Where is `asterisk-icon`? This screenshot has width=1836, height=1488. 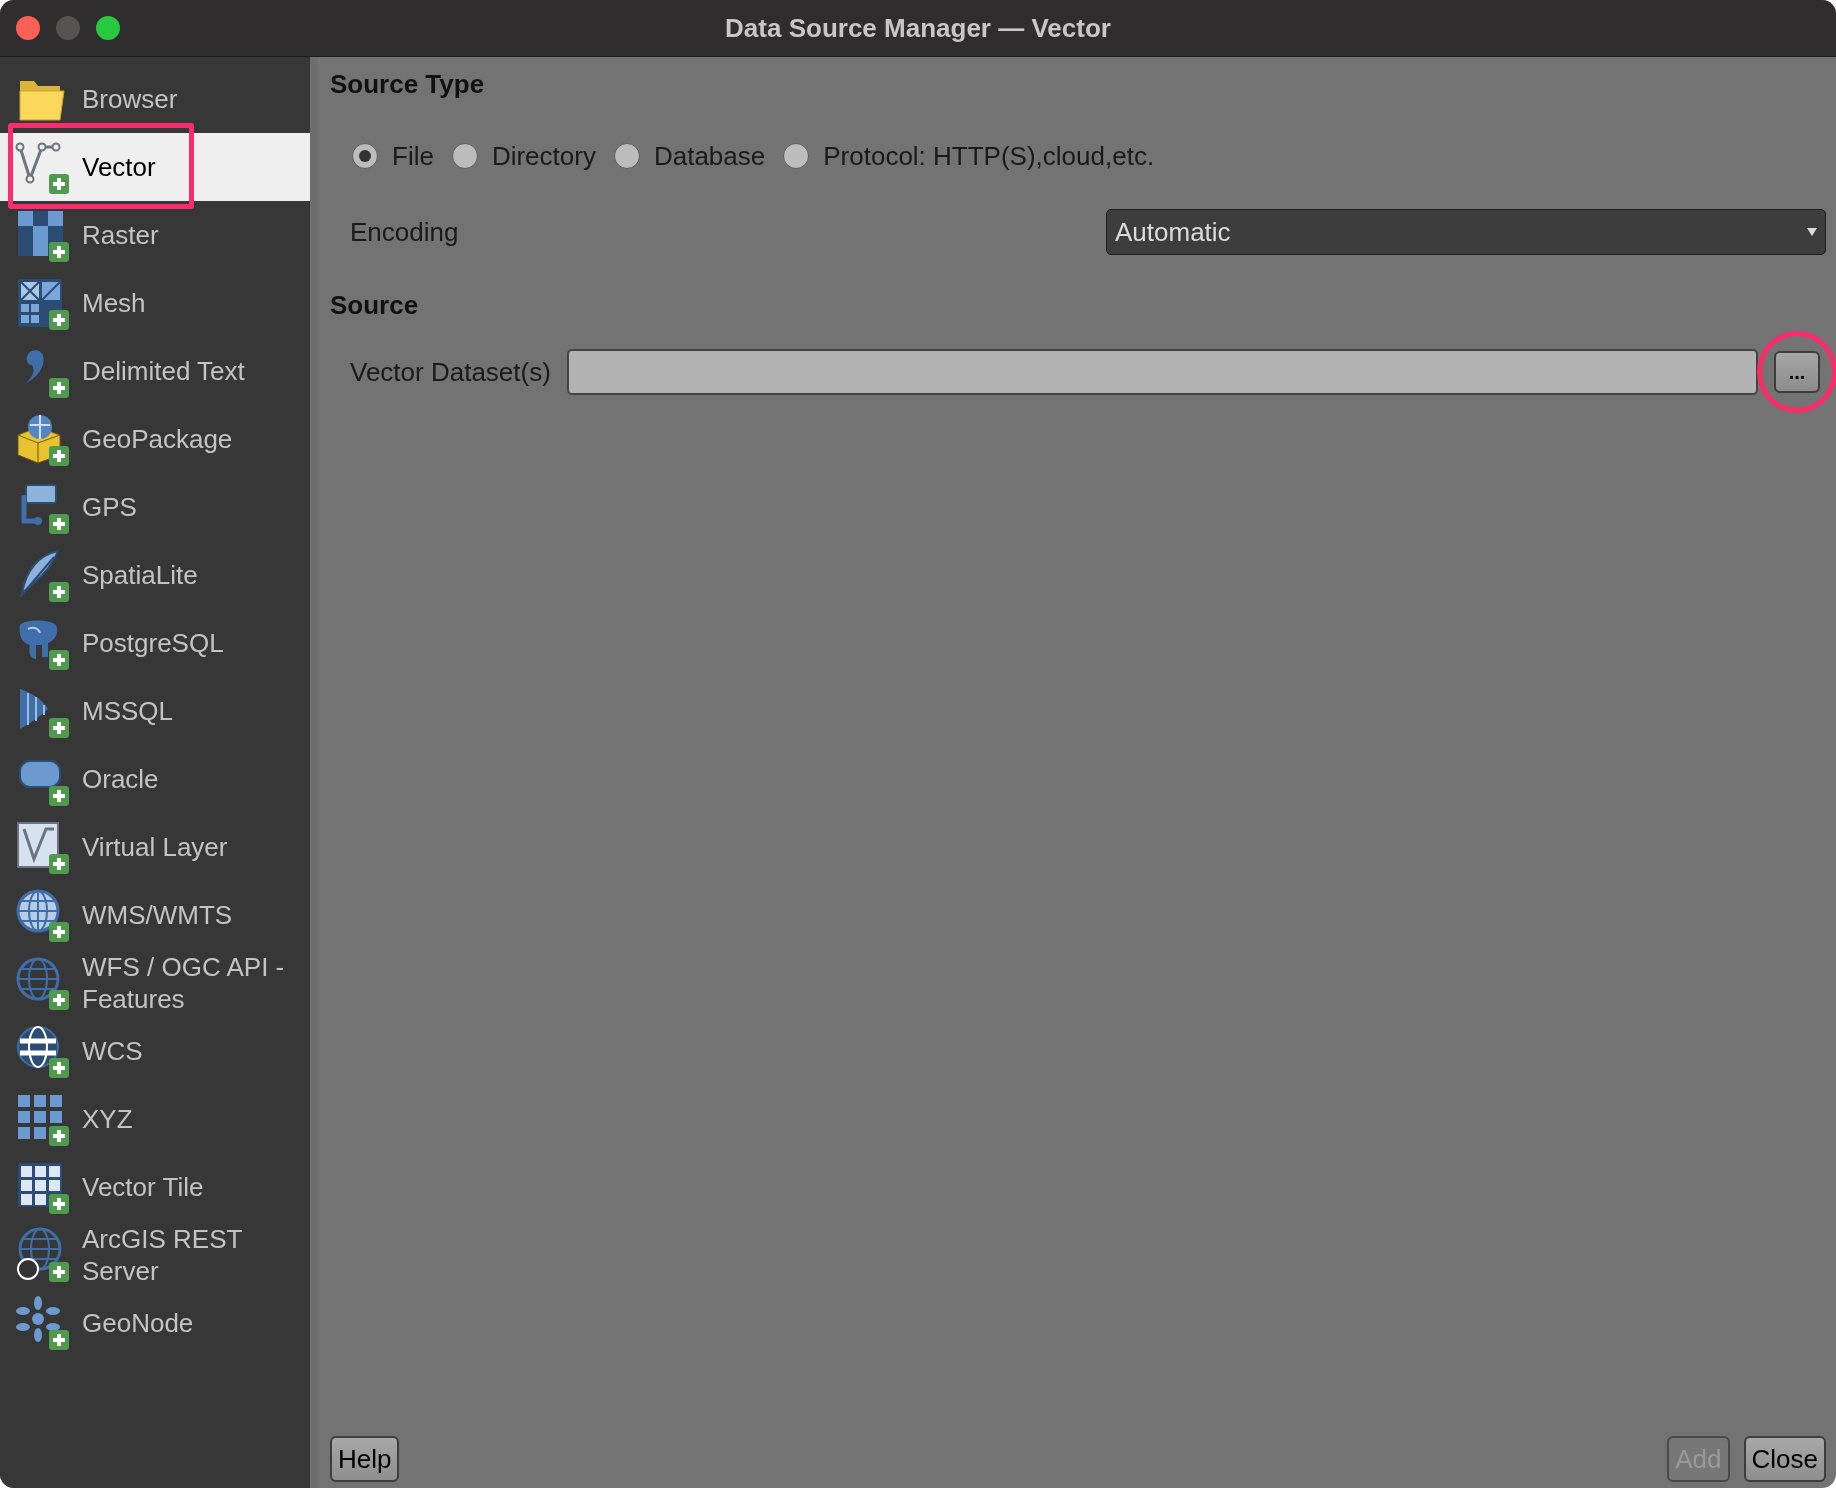 asterisk-icon is located at coordinates (42, 1323).